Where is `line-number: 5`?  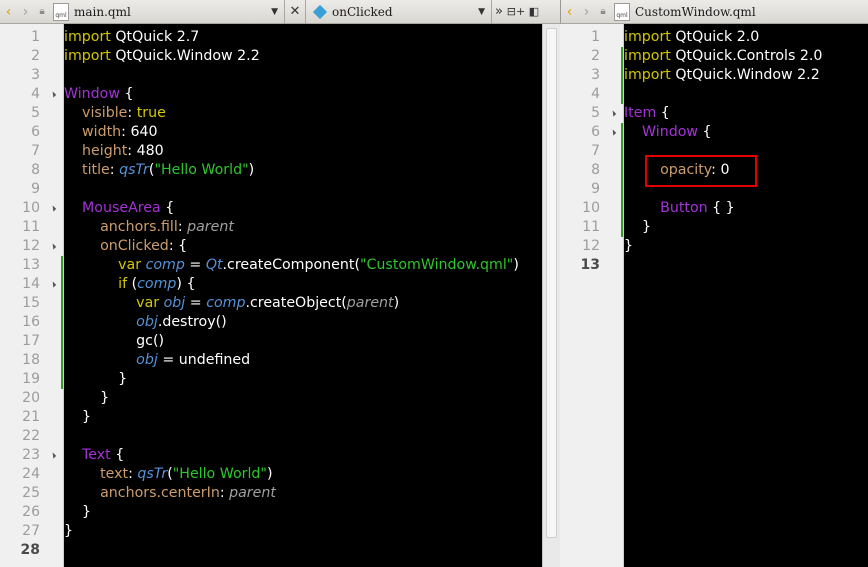 line-number: 5 is located at coordinates (595, 113).